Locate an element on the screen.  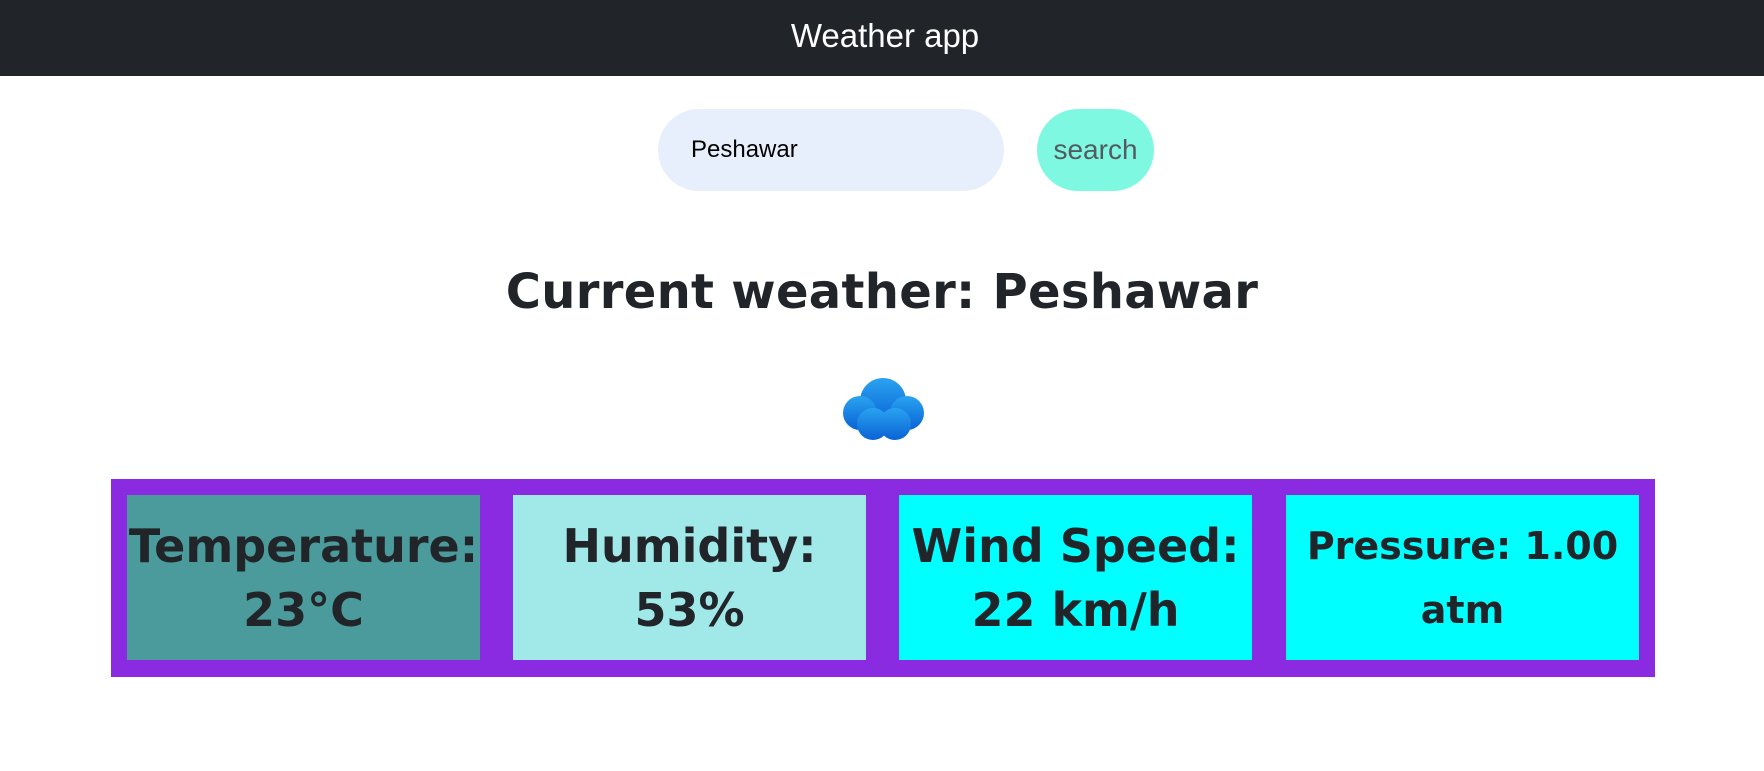
wind-speed-card: Wind Speed: 22 km/h is located at coordinates (1075, 577).